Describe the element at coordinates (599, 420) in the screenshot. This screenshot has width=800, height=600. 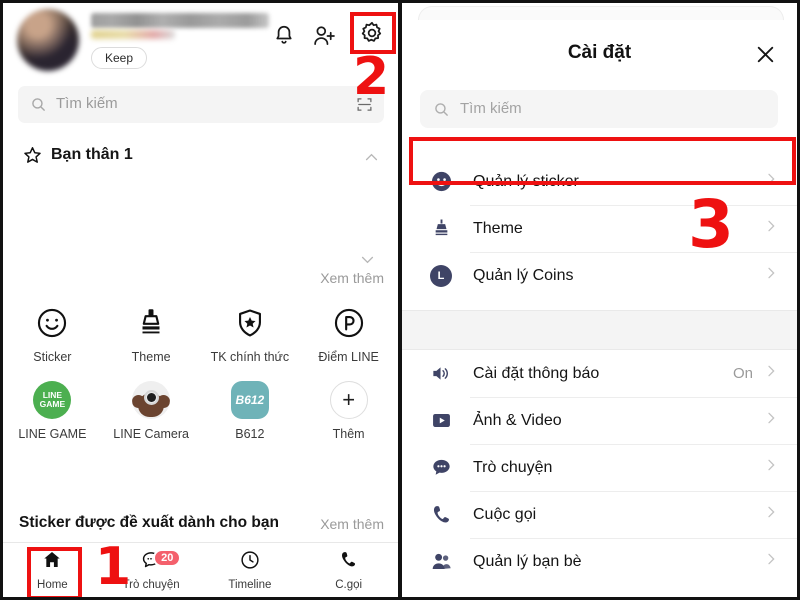
I see `settings-row-photo-video: Ảnh & Video` at that location.